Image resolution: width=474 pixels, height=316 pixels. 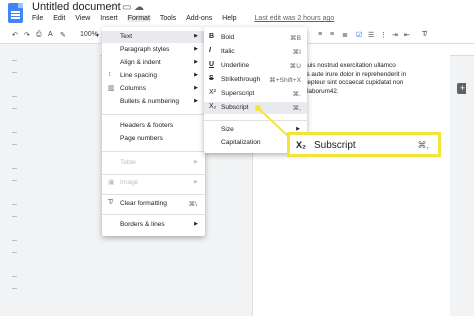 I want to click on callout-shortcut: ⌘,, so click(x=423, y=145).